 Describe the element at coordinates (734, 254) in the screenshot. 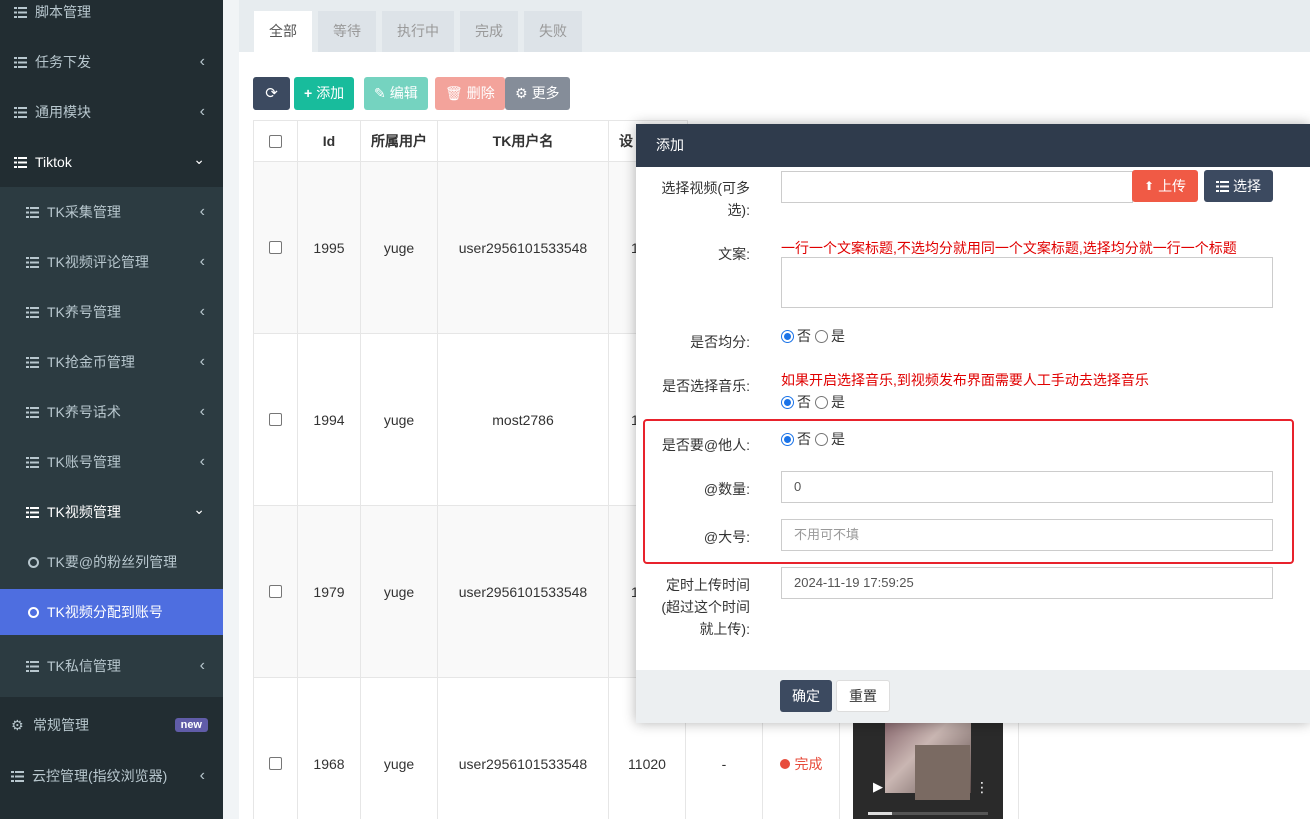

I see `copy-label: 文案:` at that location.